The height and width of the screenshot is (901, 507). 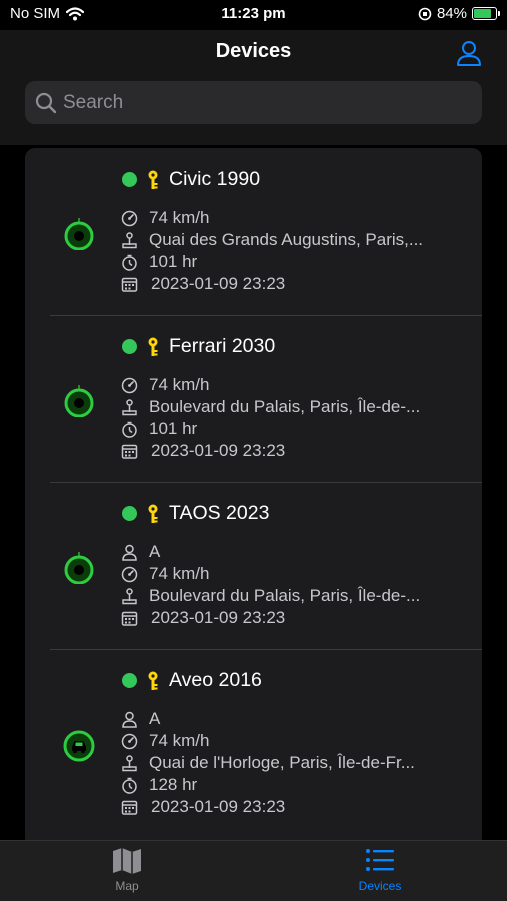 I want to click on device-title: Civic 1990, so click(x=191, y=179).